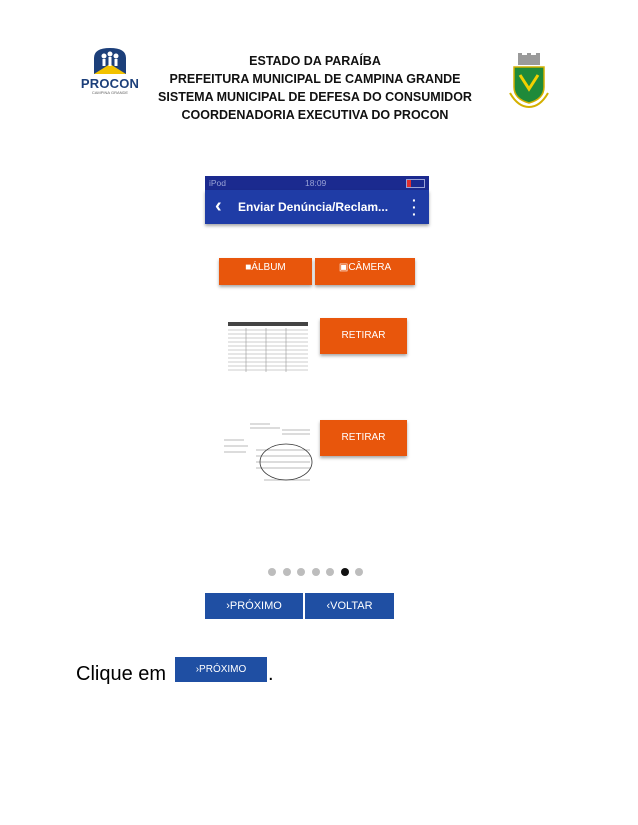 This screenshot has width=638, height=825. I want to click on inline-next-button-image: ›PRÓXIMO, so click(221, 669).